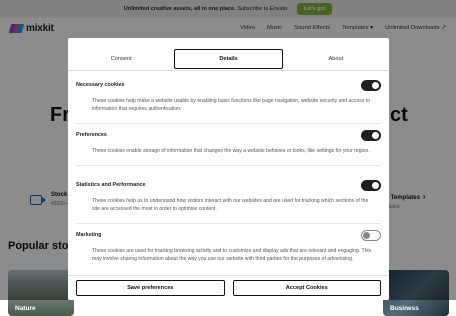 The height and width of the screenshot is (316, 456). What do you see at coordinates (25, 308) in the screenshot?
I see `card-label: Nature` at bounding box center [25, 308].